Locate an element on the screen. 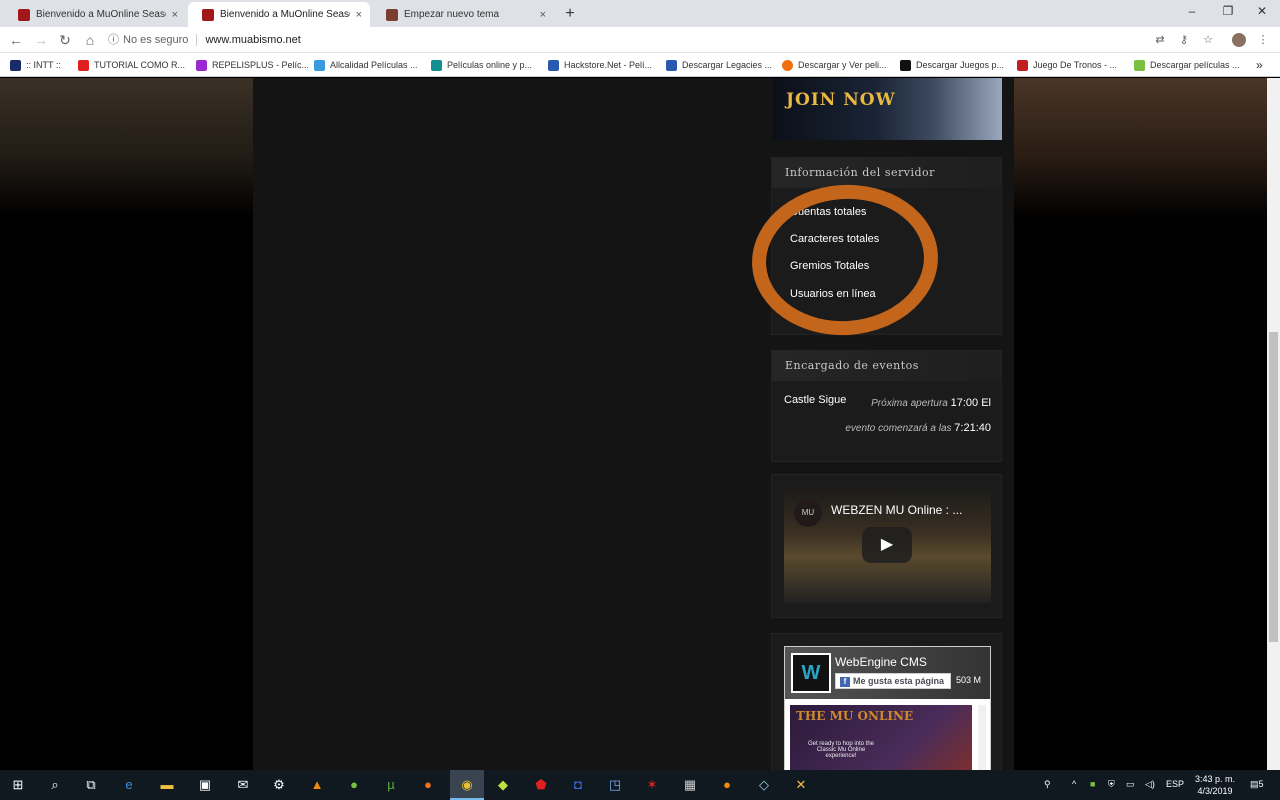 This screenshot has width=1280, height=800. event-next-value: 17:00 El is located at coordinates (970, 403).